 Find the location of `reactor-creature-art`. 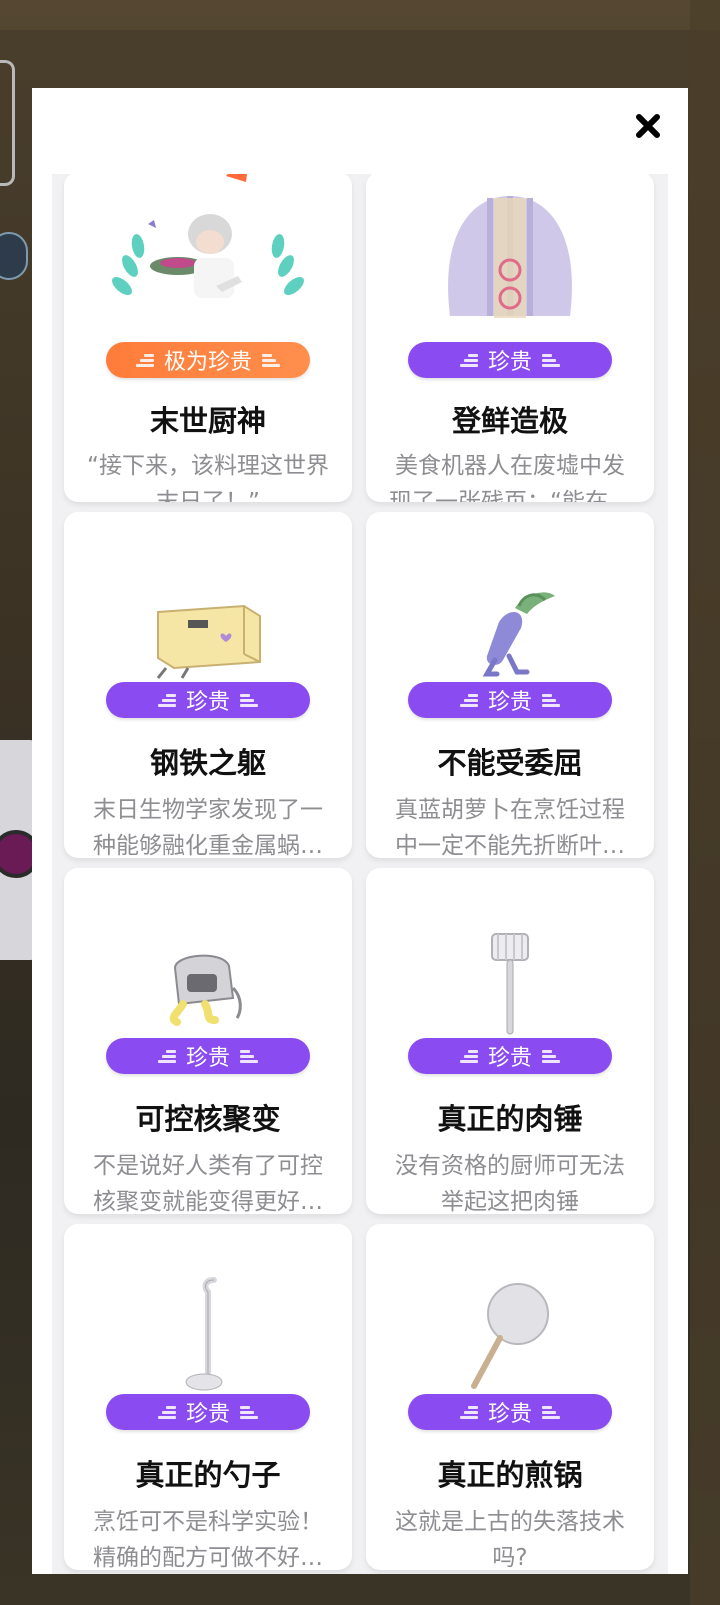

reactor-creature-art is located at coordinates (208, 953).